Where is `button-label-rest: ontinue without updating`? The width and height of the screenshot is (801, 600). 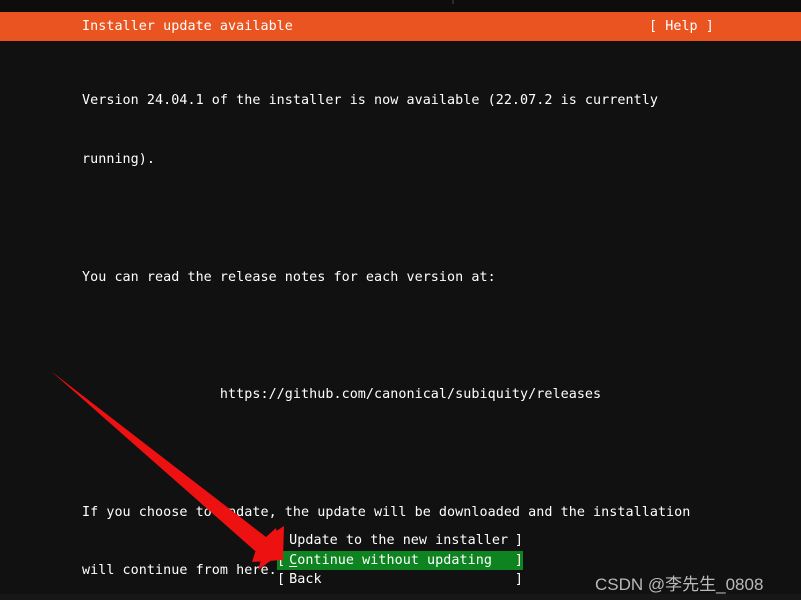 button-label-rest: ontinue without updating is located at coordinates (394, 560).